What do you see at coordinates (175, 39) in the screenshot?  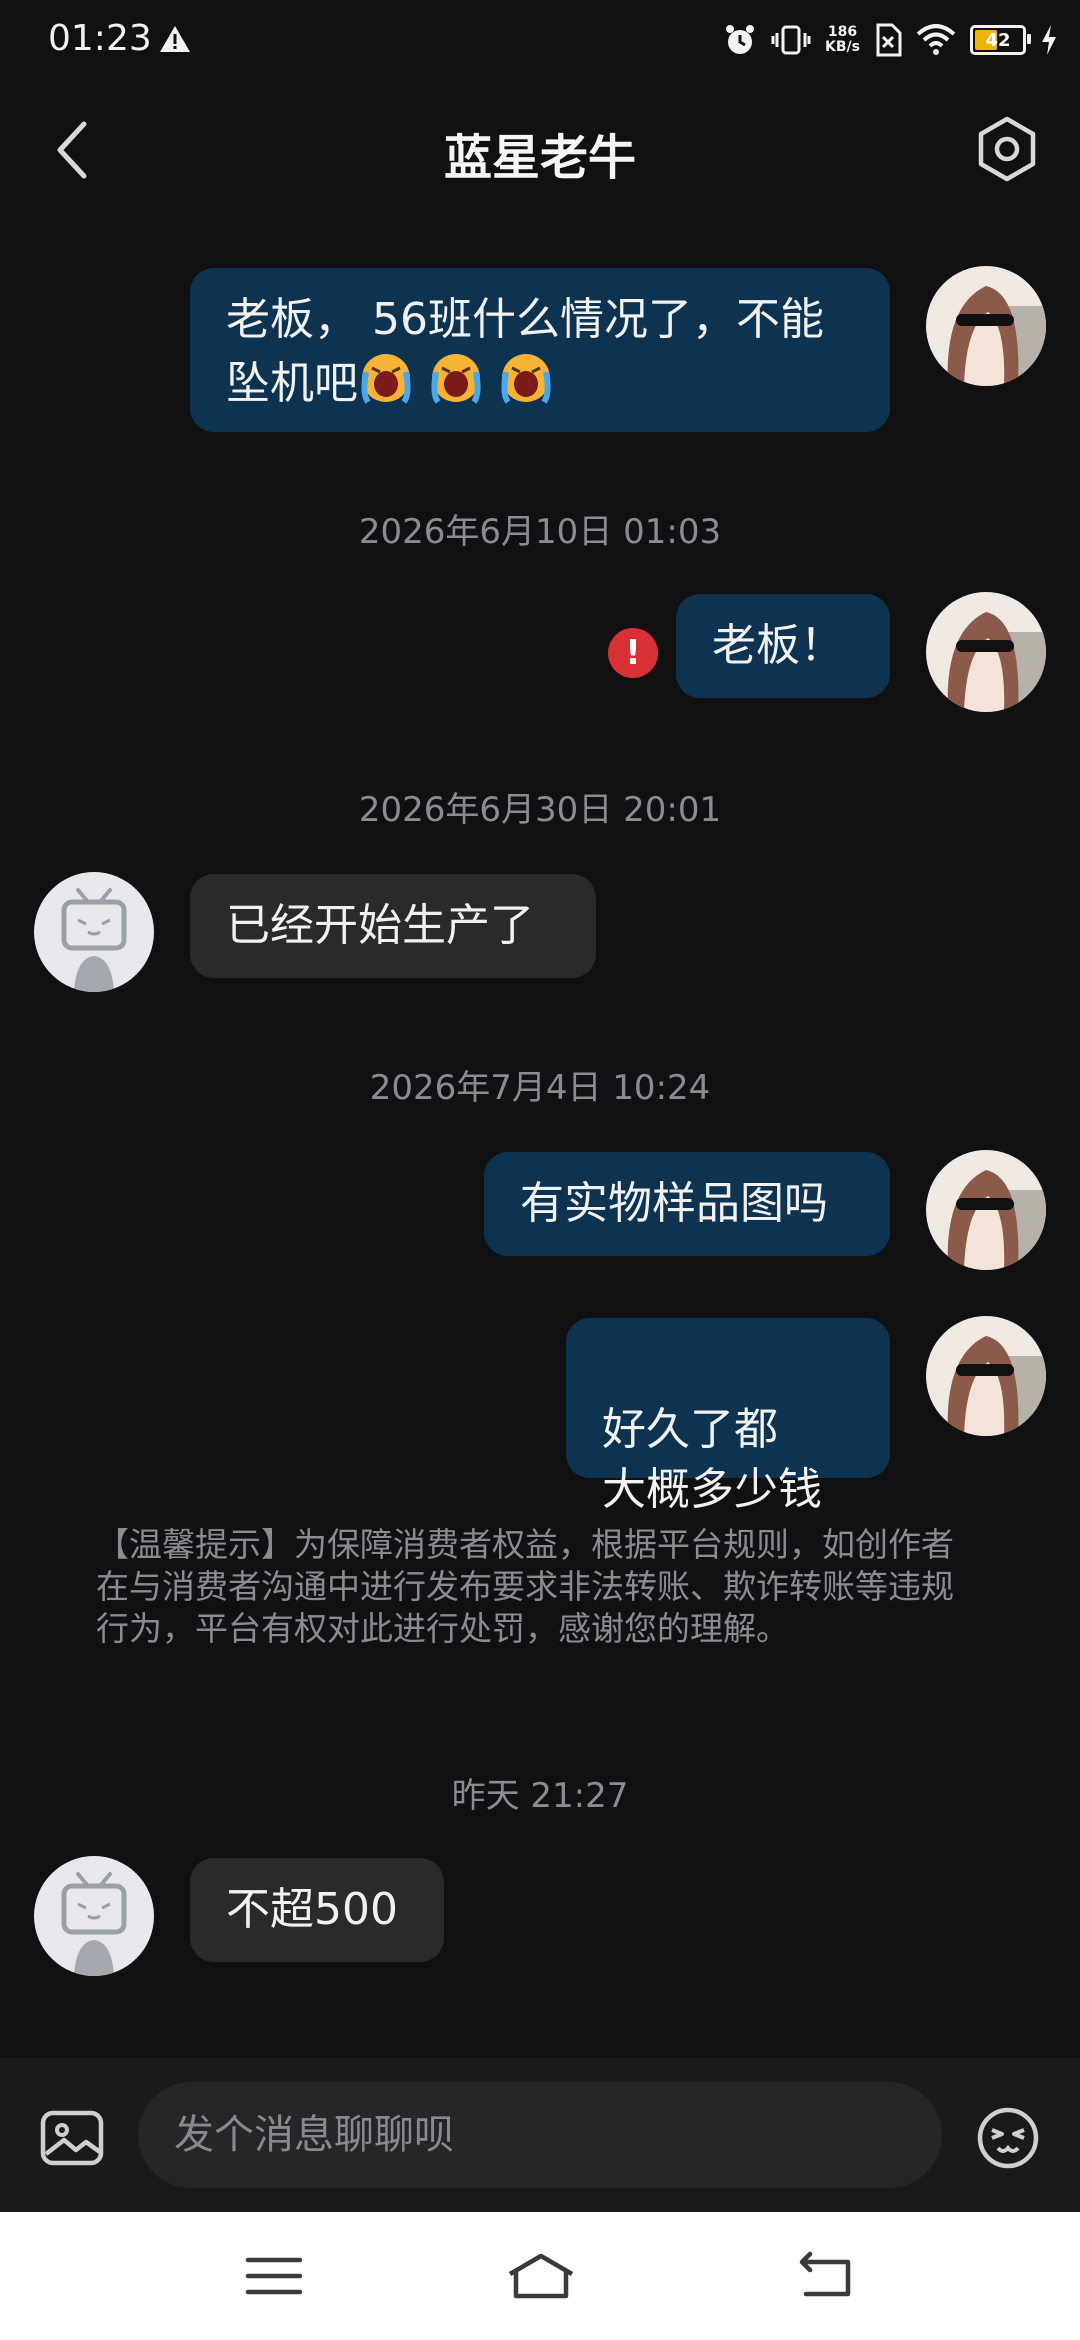 I see `warning-icon` at bounding box center [175, 39].